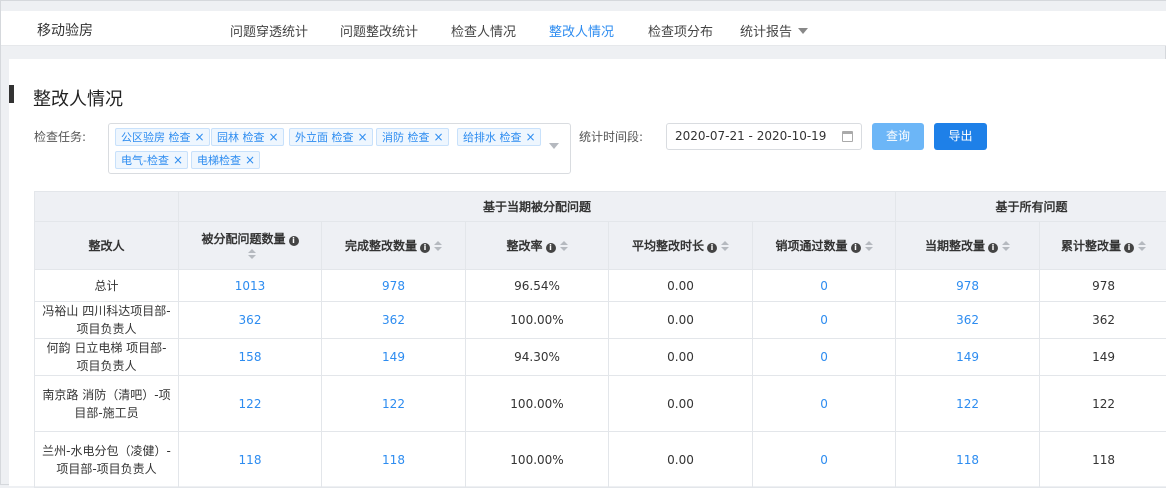 This screenshot has width=1166, height=488. I want to click on cell-completed-link: 362, so click(394, 320).